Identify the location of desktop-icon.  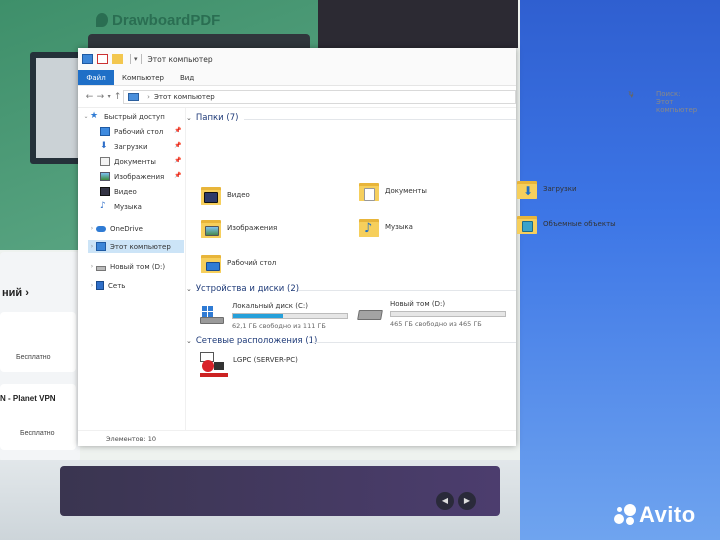
(105, 131).